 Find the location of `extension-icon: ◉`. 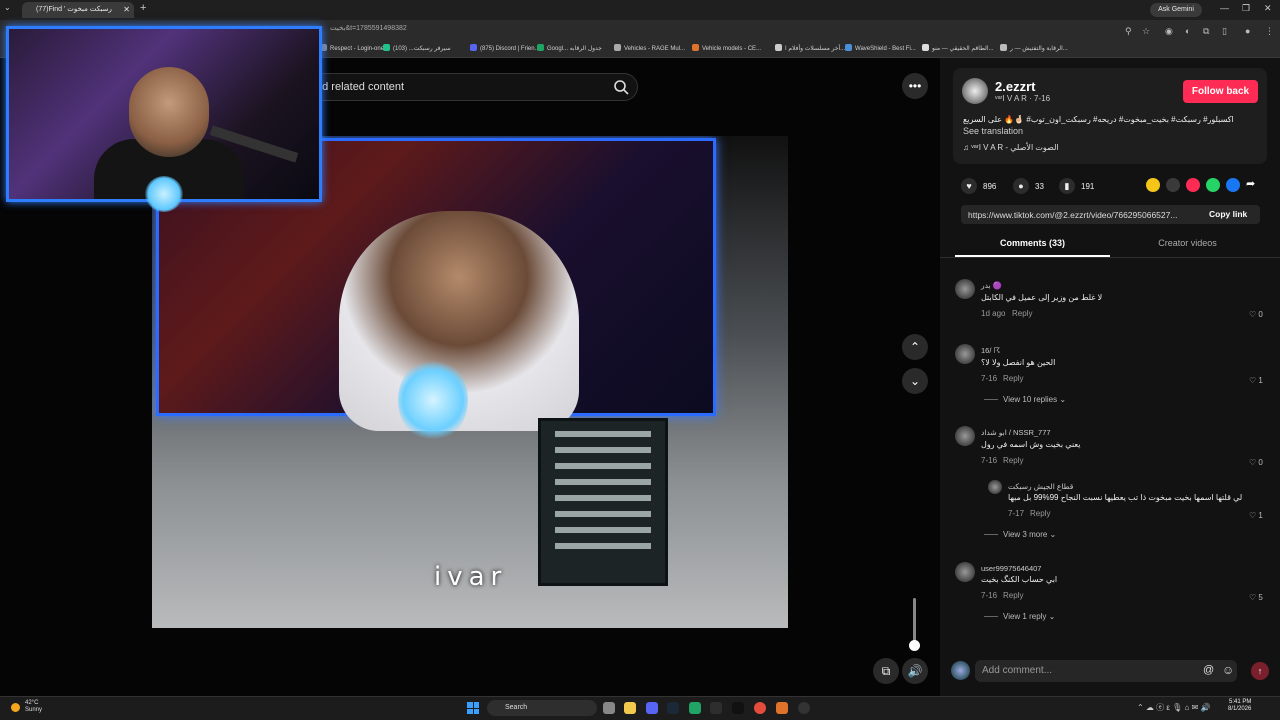

extension-icon: ◉ is located at coordinates (1169, 31).